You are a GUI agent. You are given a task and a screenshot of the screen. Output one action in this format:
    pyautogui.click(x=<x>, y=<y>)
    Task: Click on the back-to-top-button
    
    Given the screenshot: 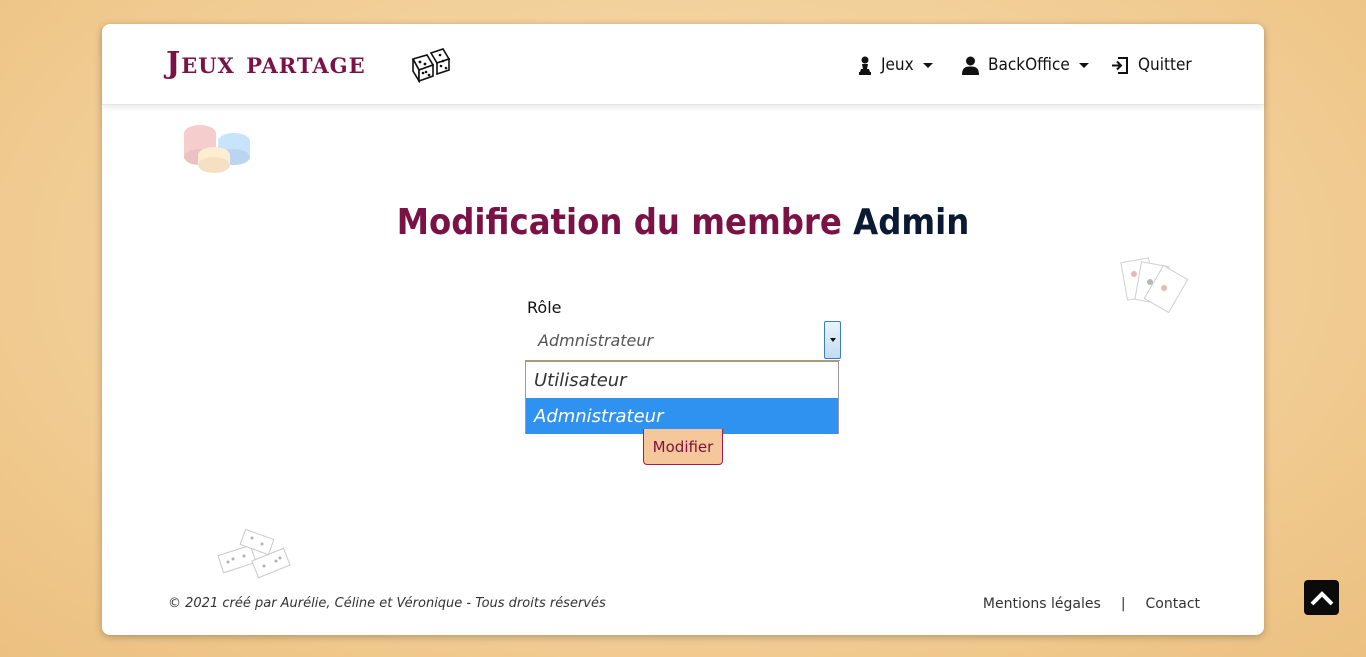 What is the action you would take?
    pyautogui.click(x=1321, y=597)
    